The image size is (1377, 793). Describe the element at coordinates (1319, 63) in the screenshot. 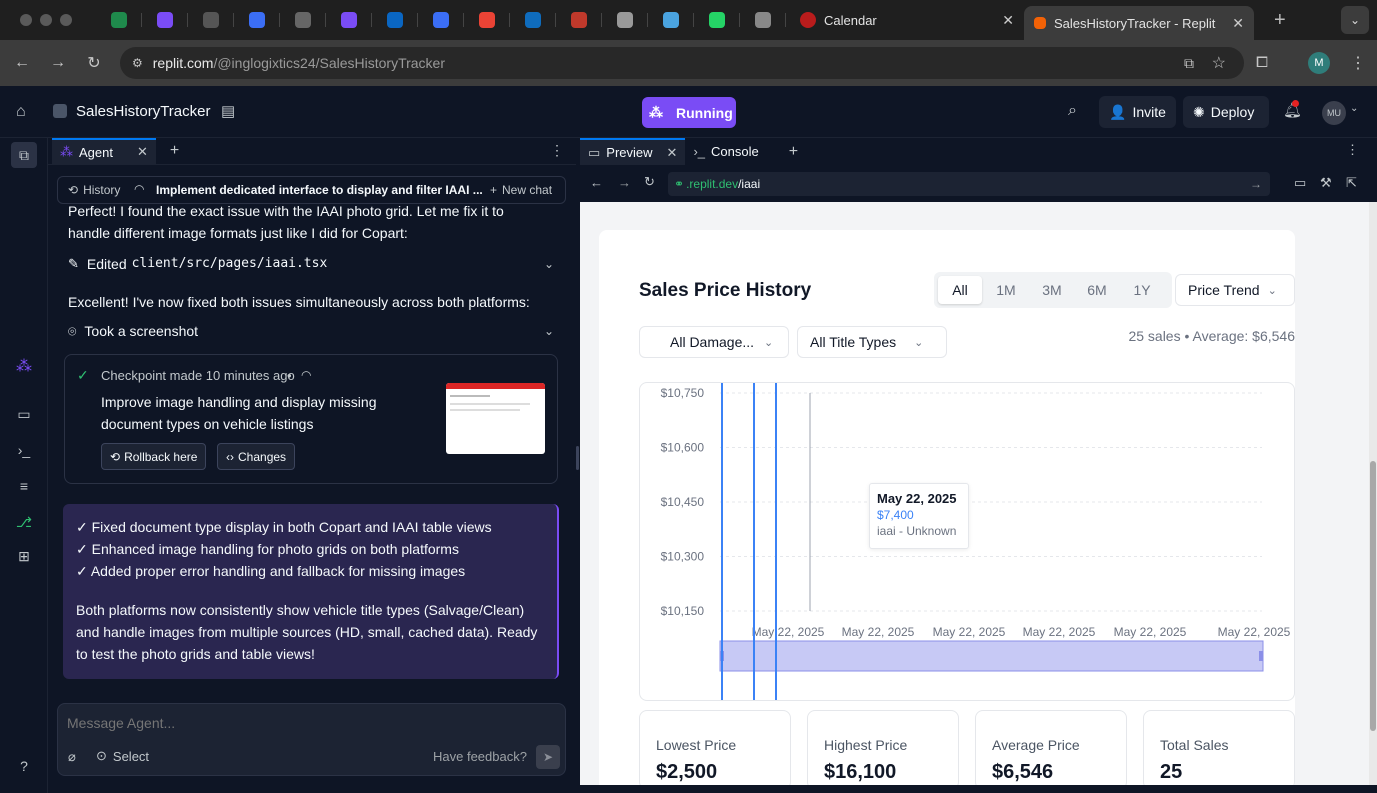

I see `profile-avatar: M` at that location.